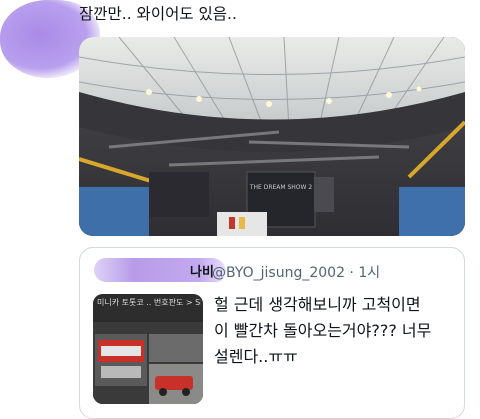 The width and height of the screenshot is (480, 419). What do you see at coordinates (281, 187) in the screenshot?
I see `screen-text: THE DREAM SHOW 2` at bounding box center [281, 187].